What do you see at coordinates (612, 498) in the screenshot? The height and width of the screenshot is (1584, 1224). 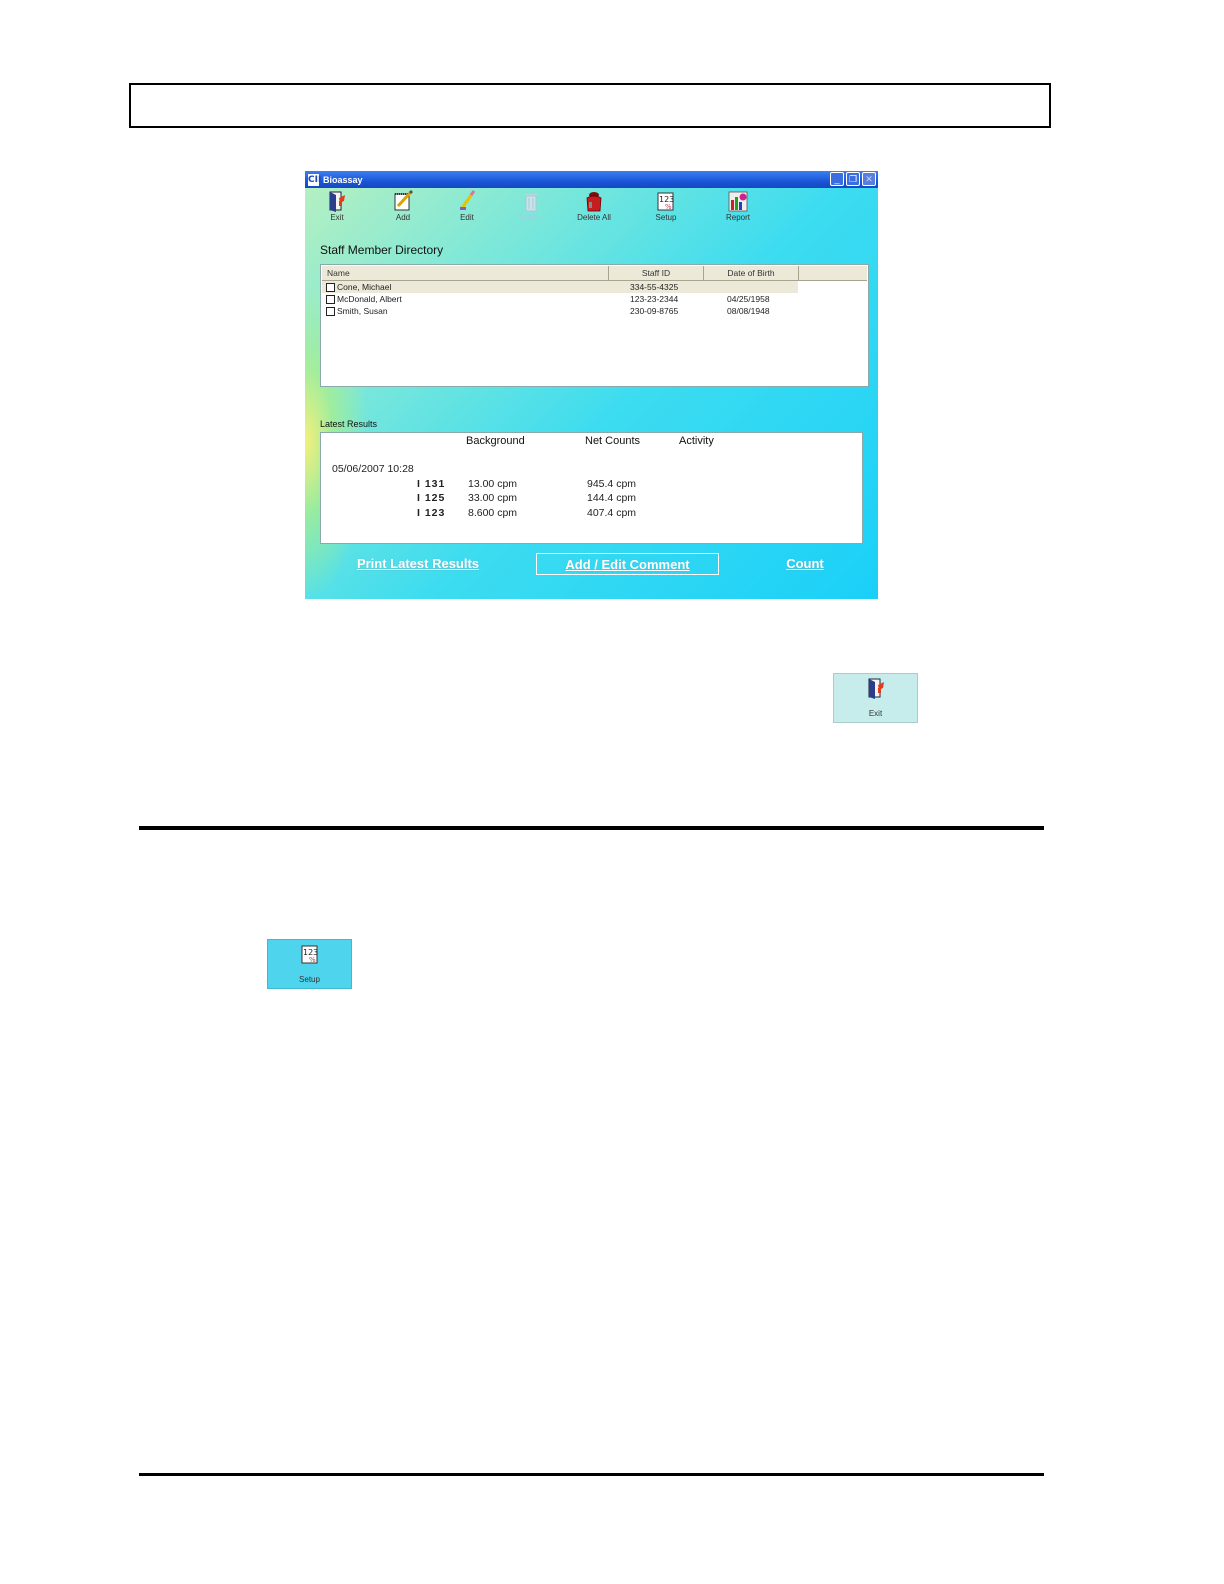 I see `net-counts-value: 144.4 cpm` at bounding box center [612, 498].